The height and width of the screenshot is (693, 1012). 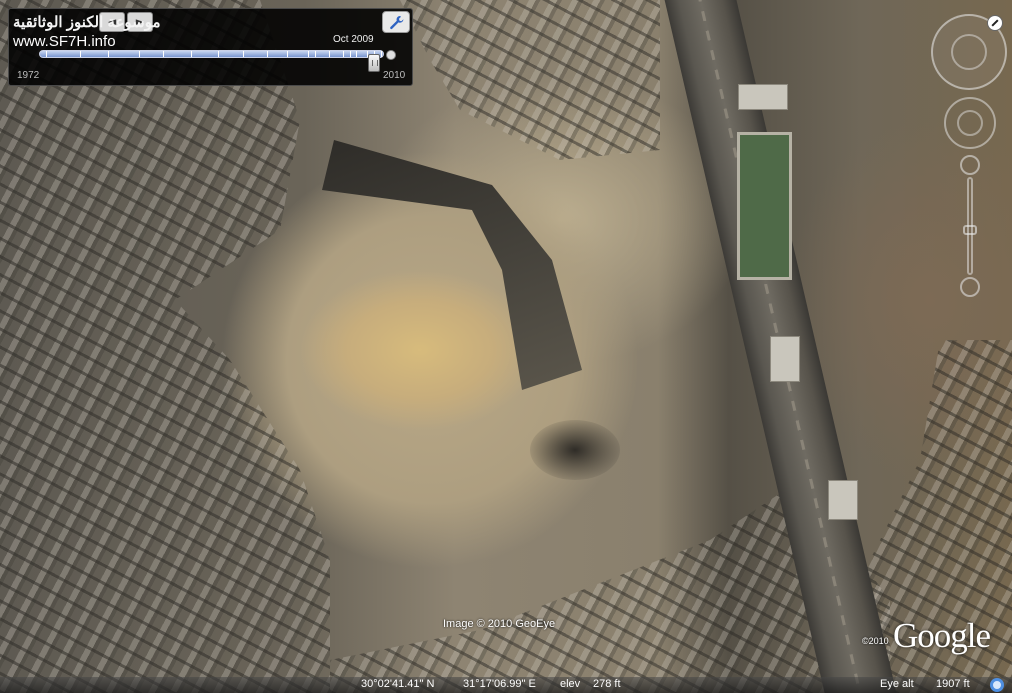 I want to click on elevation-label: elev, so click(x=570, y=684).